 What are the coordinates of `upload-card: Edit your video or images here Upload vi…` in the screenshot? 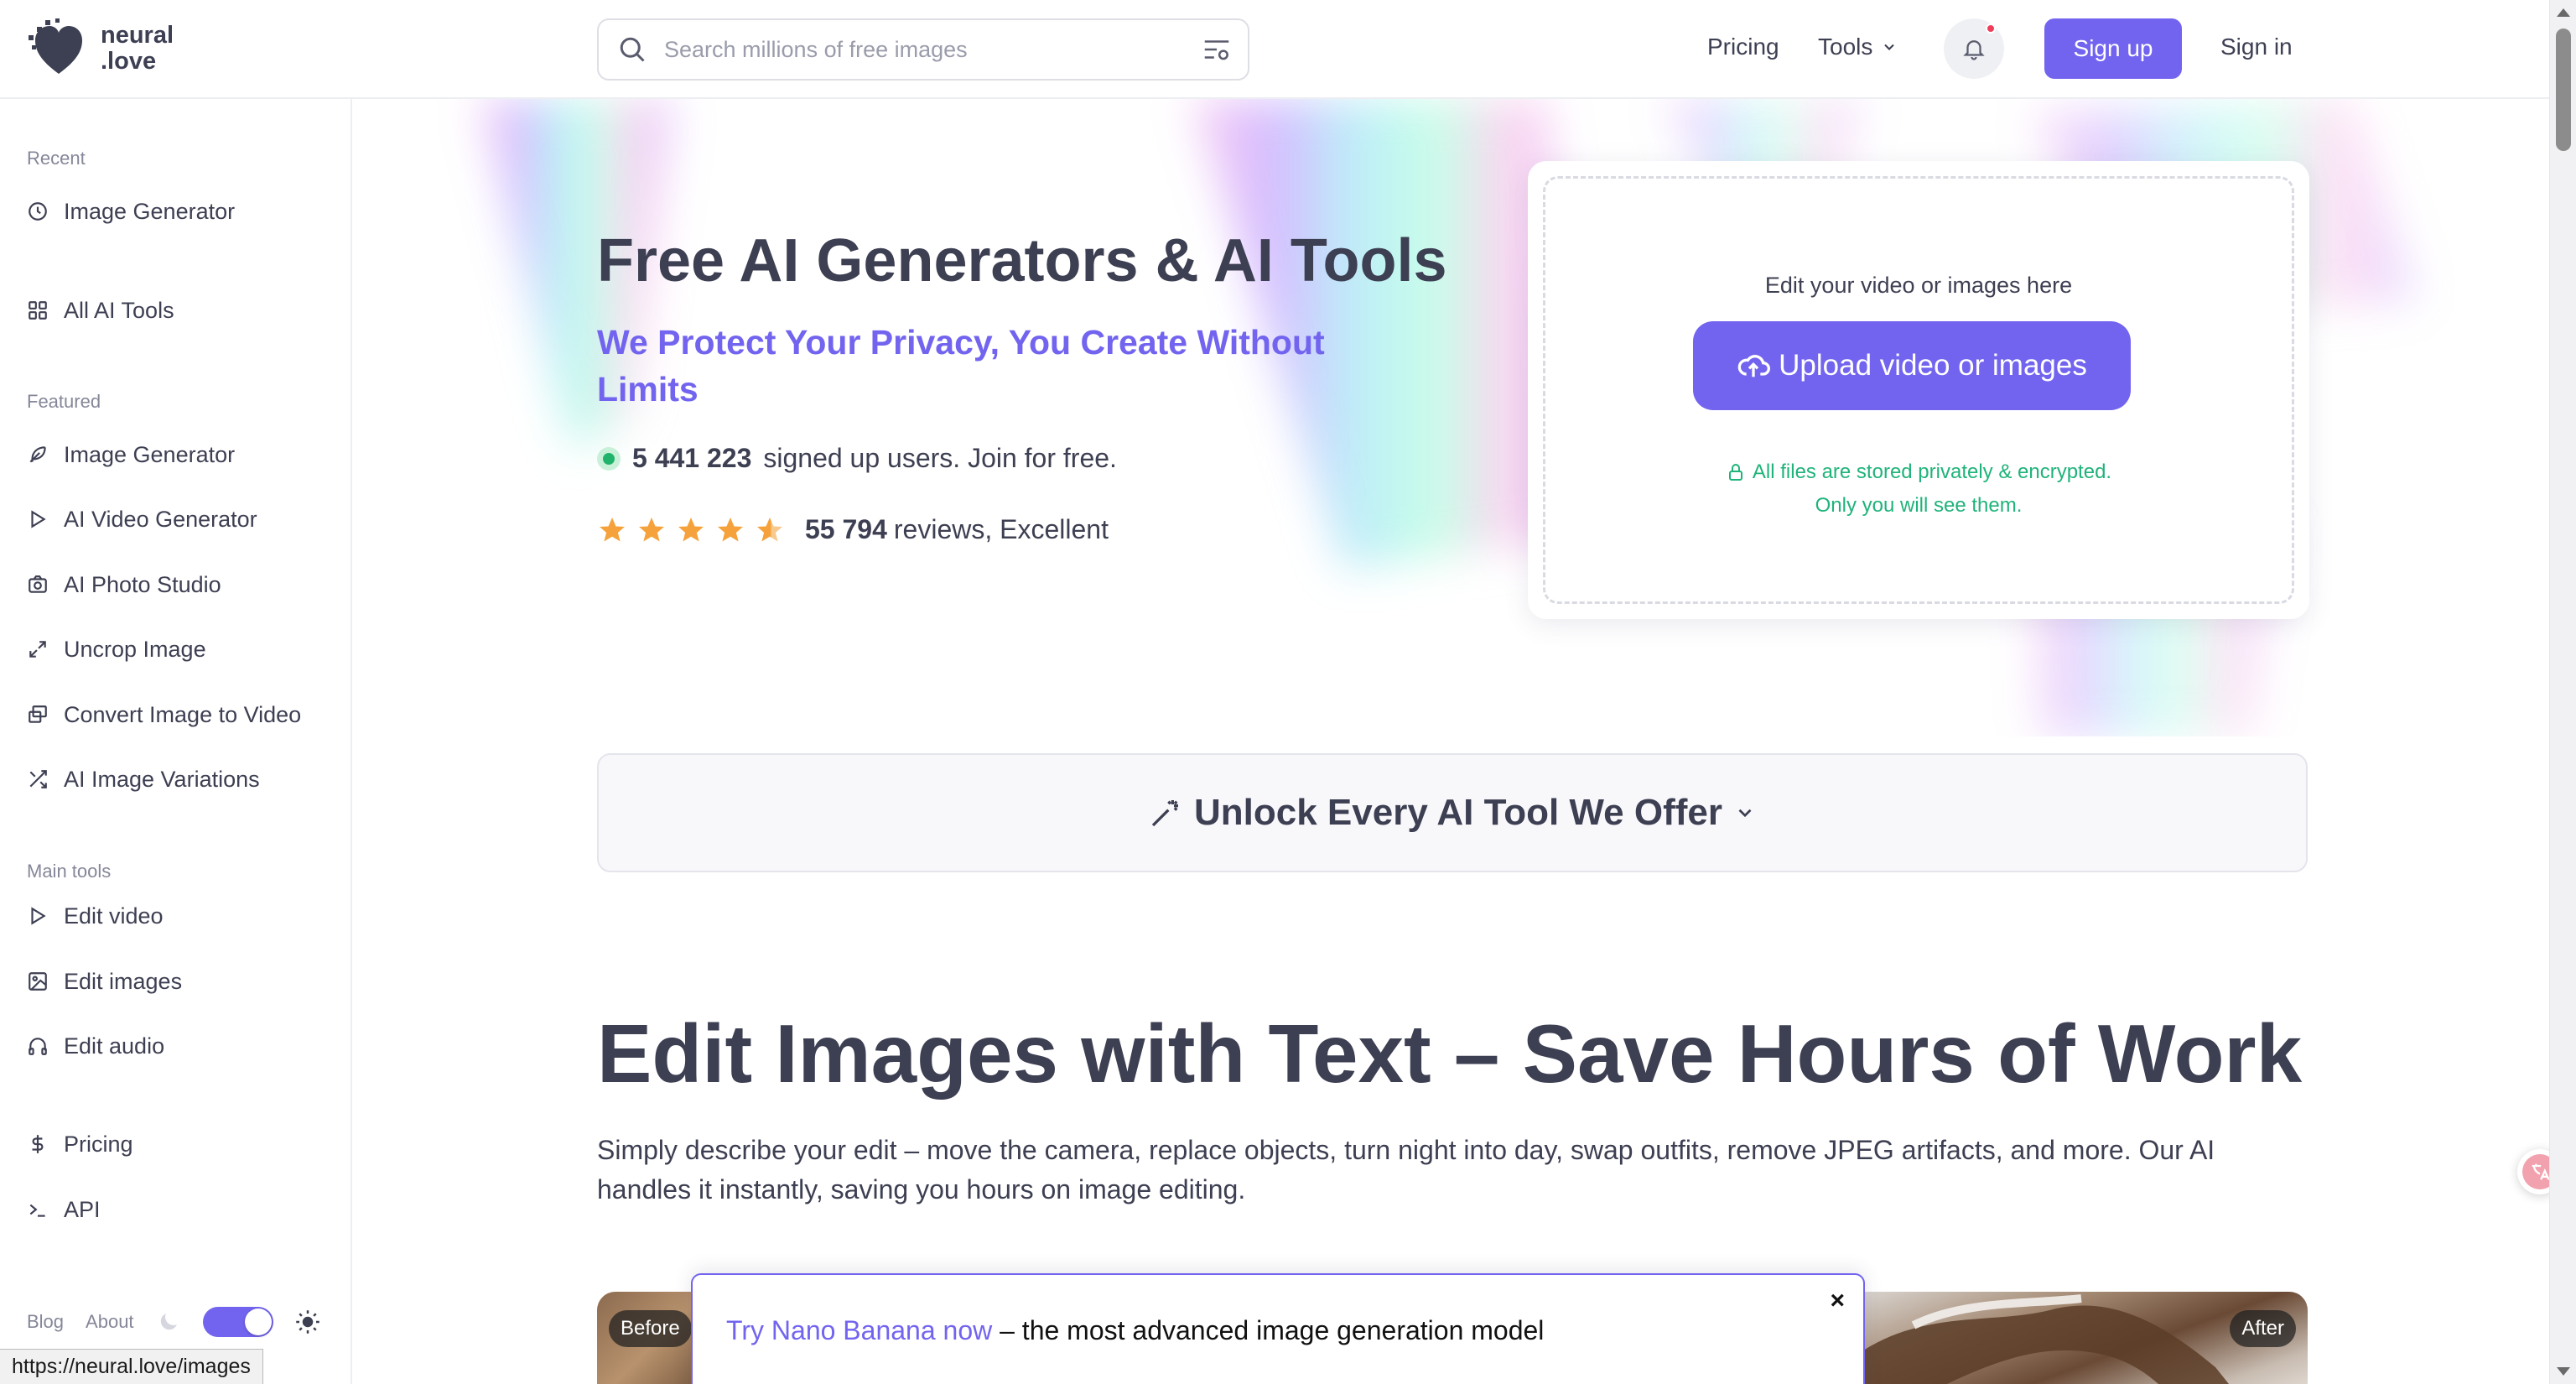 It's located at (1918, 390).